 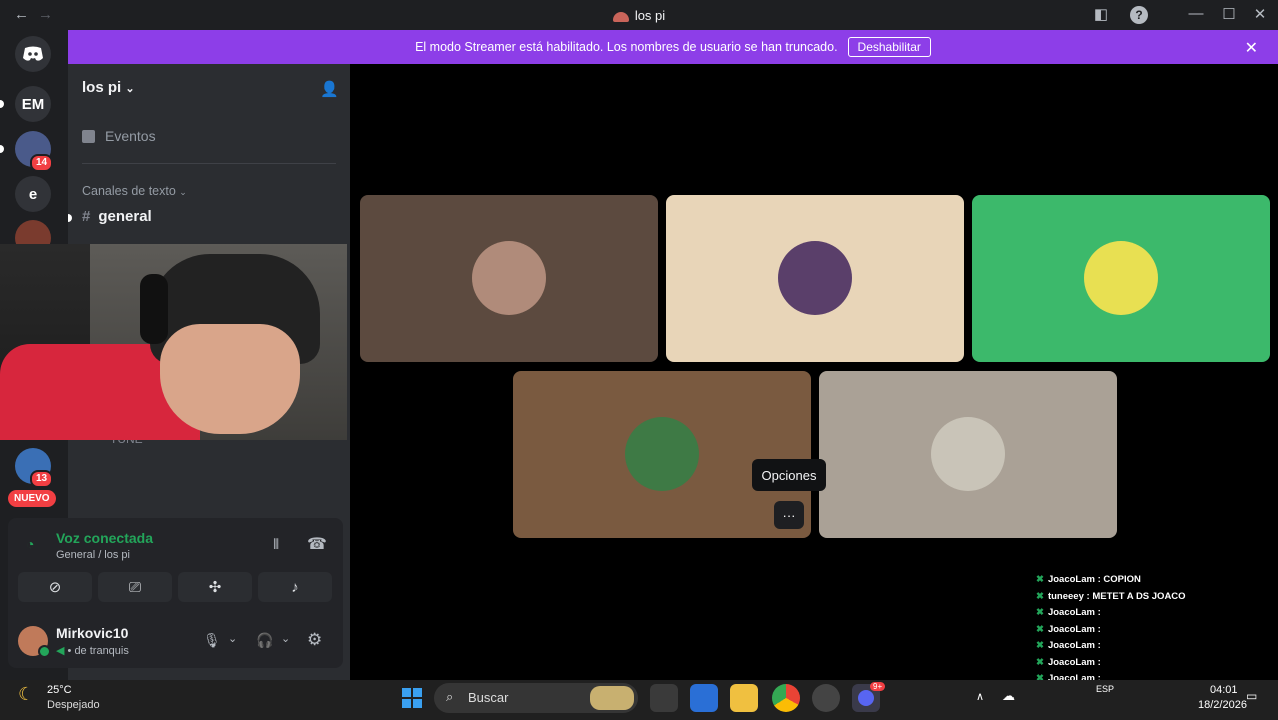 I want to click on discord-badge: 9+, so click(x=878, y=686).